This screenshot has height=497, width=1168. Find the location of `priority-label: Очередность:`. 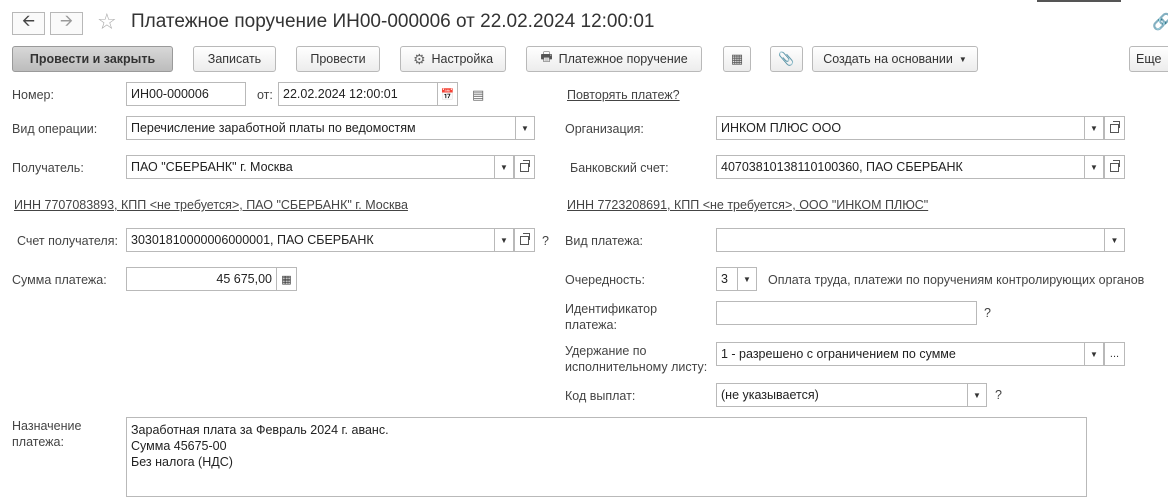

priority-label: Очередность: is located at coordinates (605, 280).